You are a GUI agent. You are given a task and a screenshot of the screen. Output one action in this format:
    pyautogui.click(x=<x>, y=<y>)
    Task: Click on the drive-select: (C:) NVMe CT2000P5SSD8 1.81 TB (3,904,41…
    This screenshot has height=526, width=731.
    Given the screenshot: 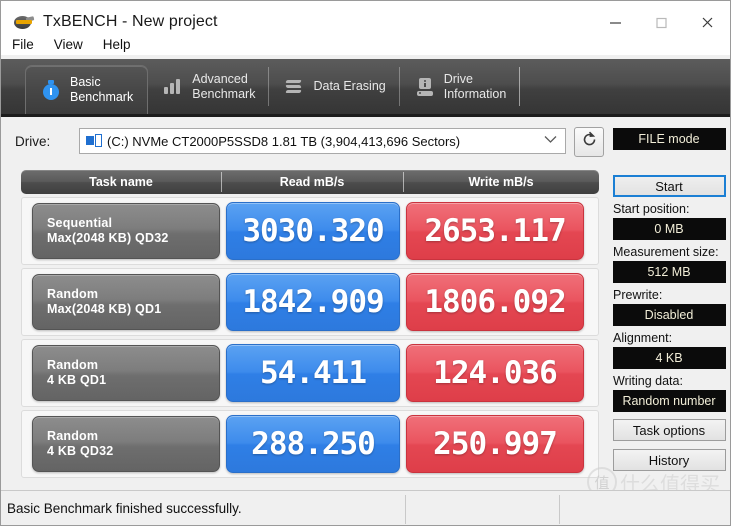 What is the action you would take?
    pyautogui.click(x=322, y=141)
    